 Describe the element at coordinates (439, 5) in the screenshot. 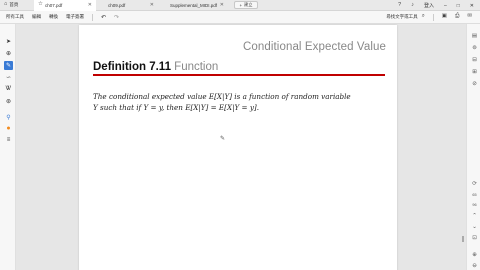

I see `window-controls: ? ♪ 登入 – □ ✕` at that location.